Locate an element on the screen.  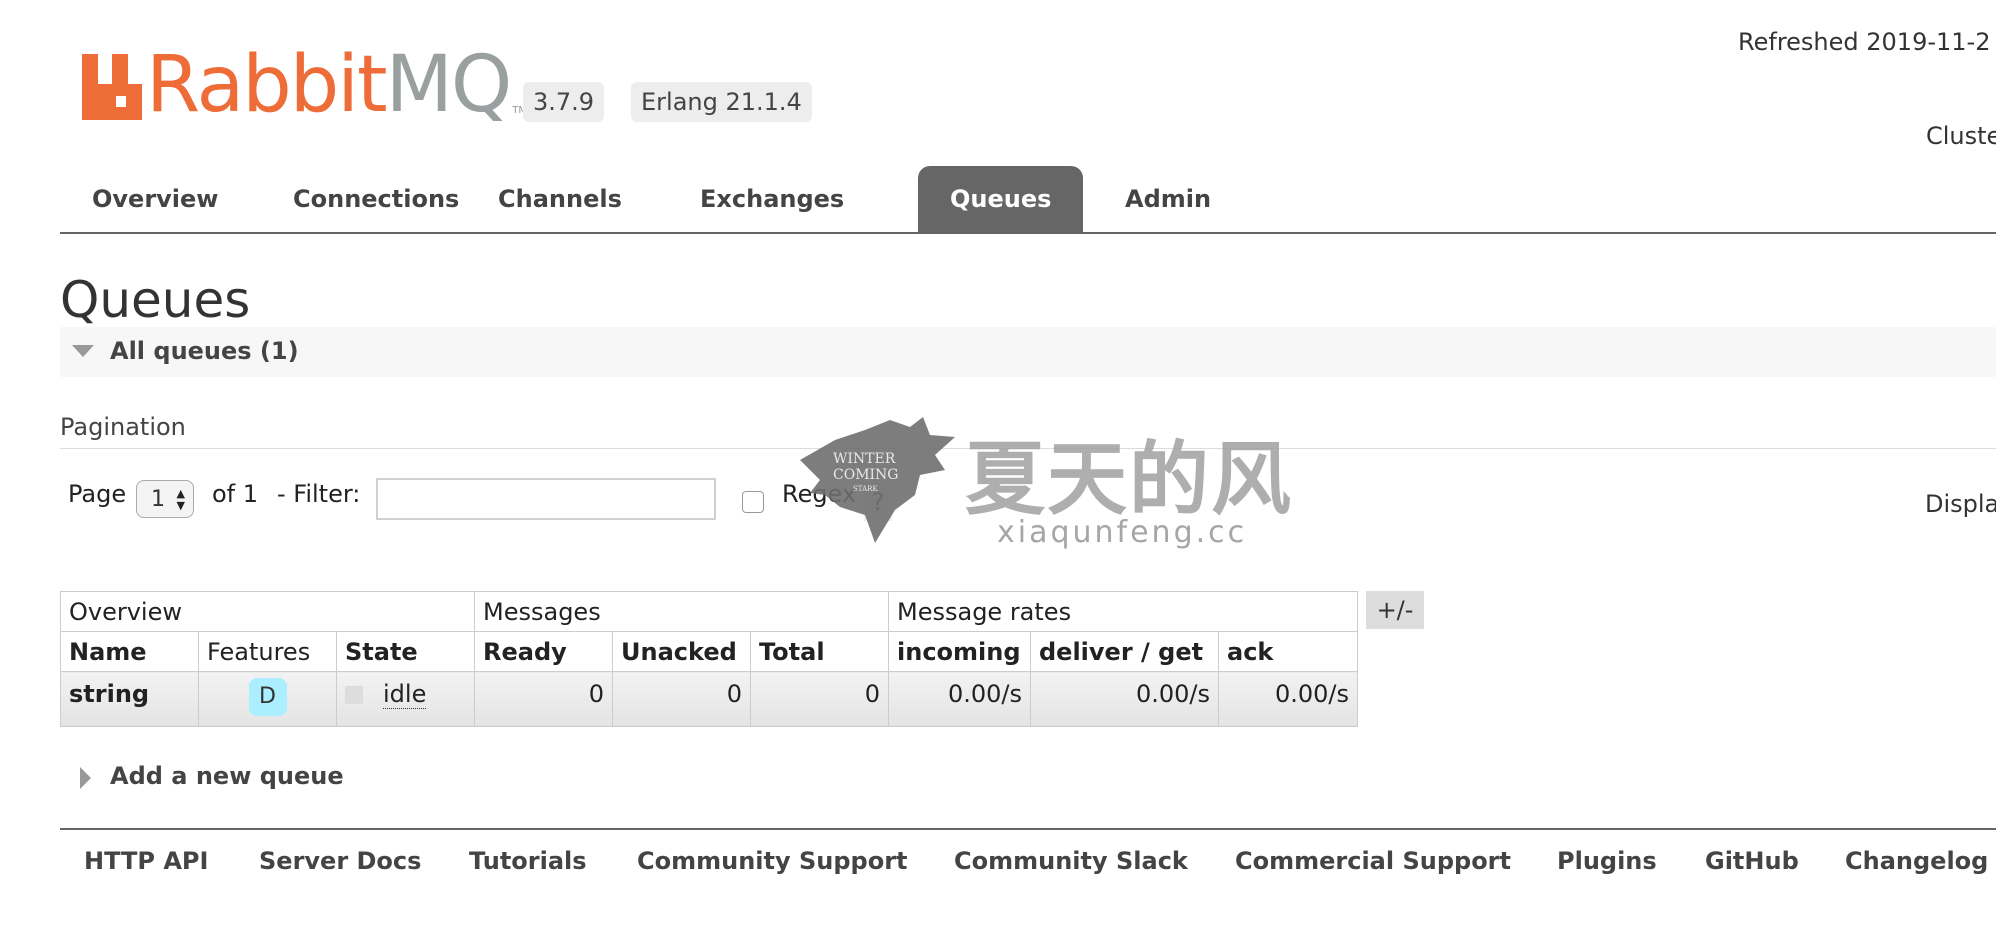
erlang-version-badge: Erlang 21.1.4 is located at coordinates (721, 102).